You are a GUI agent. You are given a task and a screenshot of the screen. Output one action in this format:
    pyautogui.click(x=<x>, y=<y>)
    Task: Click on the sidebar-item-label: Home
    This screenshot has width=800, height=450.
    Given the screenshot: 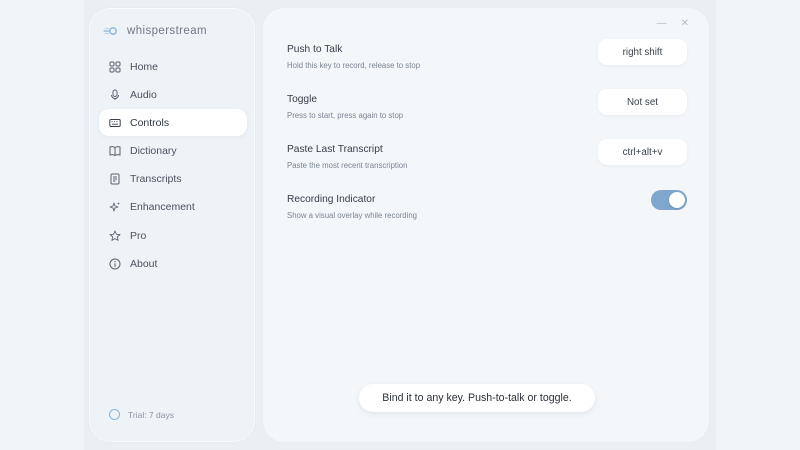 What is the action you would take?
    pyautogui.click(x=144, y=66)
    